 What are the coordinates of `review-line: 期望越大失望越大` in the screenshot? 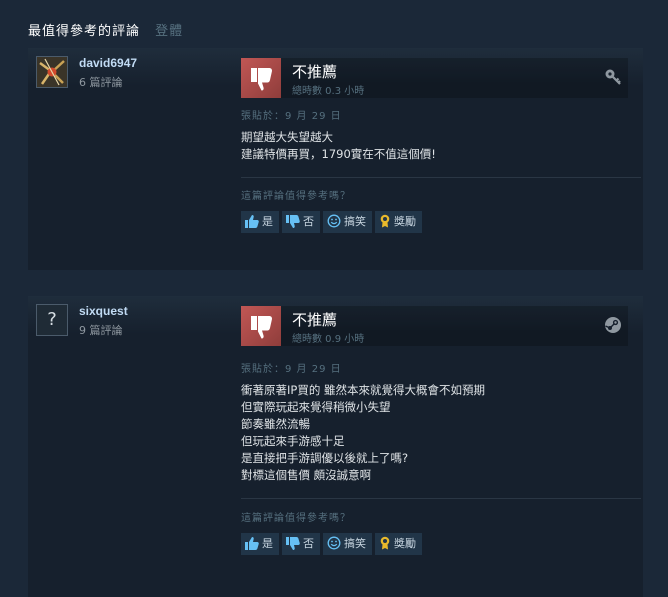 It's located at (287, 137).